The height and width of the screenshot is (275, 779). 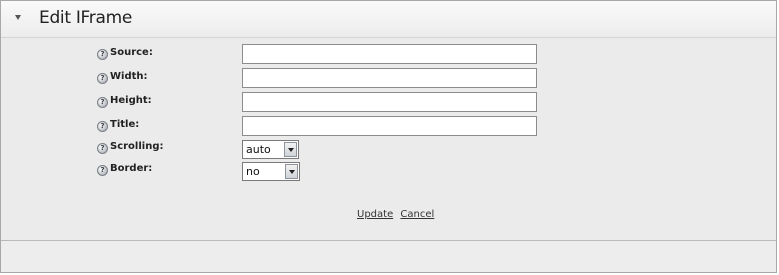 I want to click on scrolling-value: auto, so click(x=258, y=149).